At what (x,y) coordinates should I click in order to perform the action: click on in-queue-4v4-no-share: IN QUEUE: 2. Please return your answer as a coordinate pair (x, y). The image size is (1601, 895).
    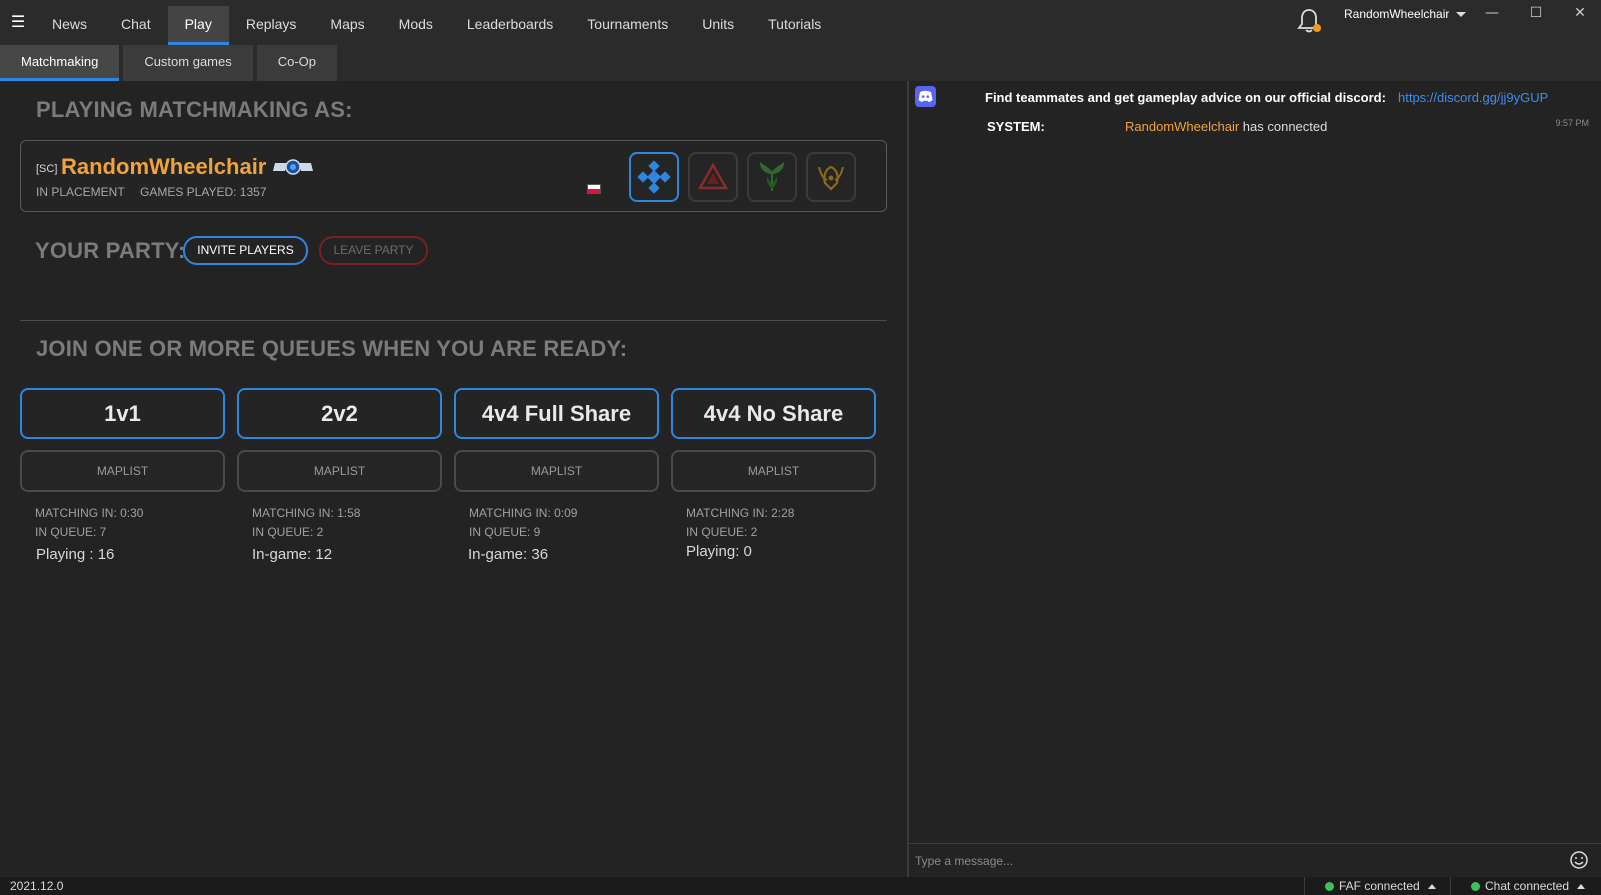
    Looking at the image, I should click on (722, 532).